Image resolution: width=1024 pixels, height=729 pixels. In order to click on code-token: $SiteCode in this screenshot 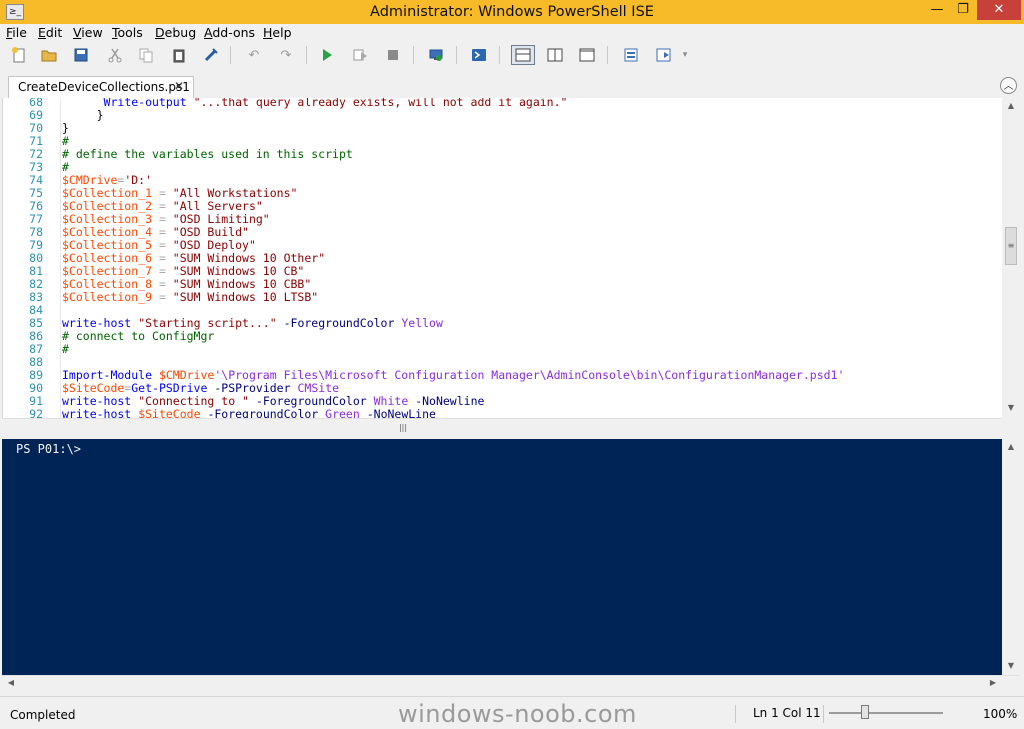, I will do `click(169, 413)`.